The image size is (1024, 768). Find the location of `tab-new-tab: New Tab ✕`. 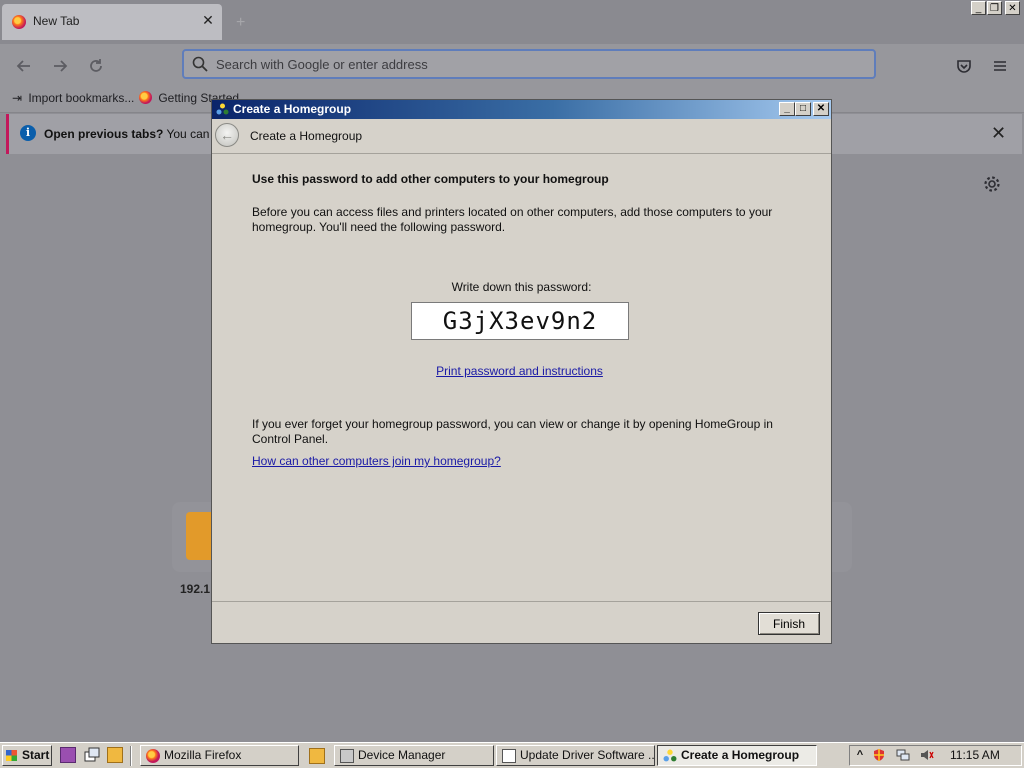

tab-new-tab: New Tab ✕ is located at coordinates (112, 22).